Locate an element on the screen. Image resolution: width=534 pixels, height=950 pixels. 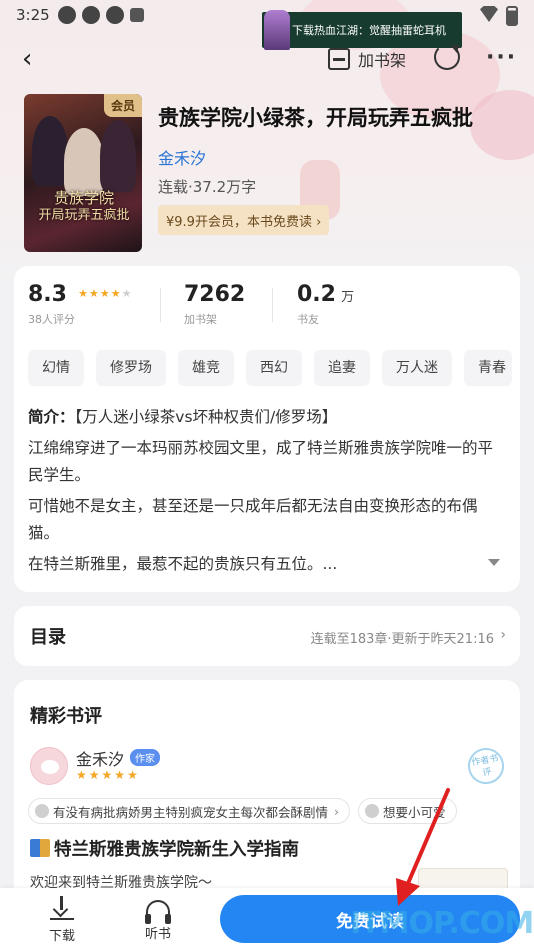
download-icon is located at coordinates (62, 908).